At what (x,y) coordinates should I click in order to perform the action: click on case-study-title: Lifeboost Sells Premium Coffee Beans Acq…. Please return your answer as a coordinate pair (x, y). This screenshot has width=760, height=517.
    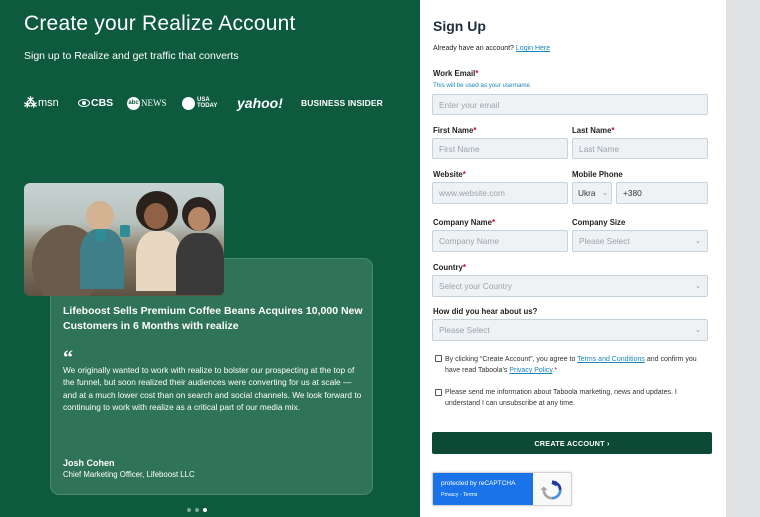
    Looking at the image, I should click on (213, 318).